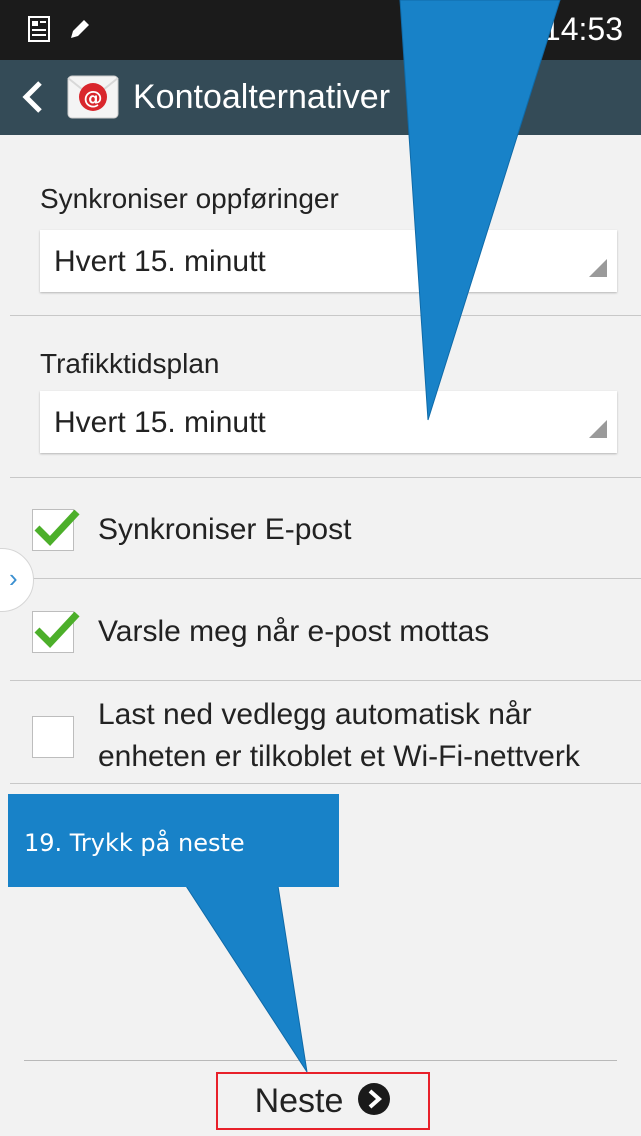 Image resolution: width=641 pixels, height=1136 pixels. What do you see at coordinates (134, 843) in the screenshot?
I see `tutorial-callout-text: 19. Trykk på neste` at bounding box center [134, 843].